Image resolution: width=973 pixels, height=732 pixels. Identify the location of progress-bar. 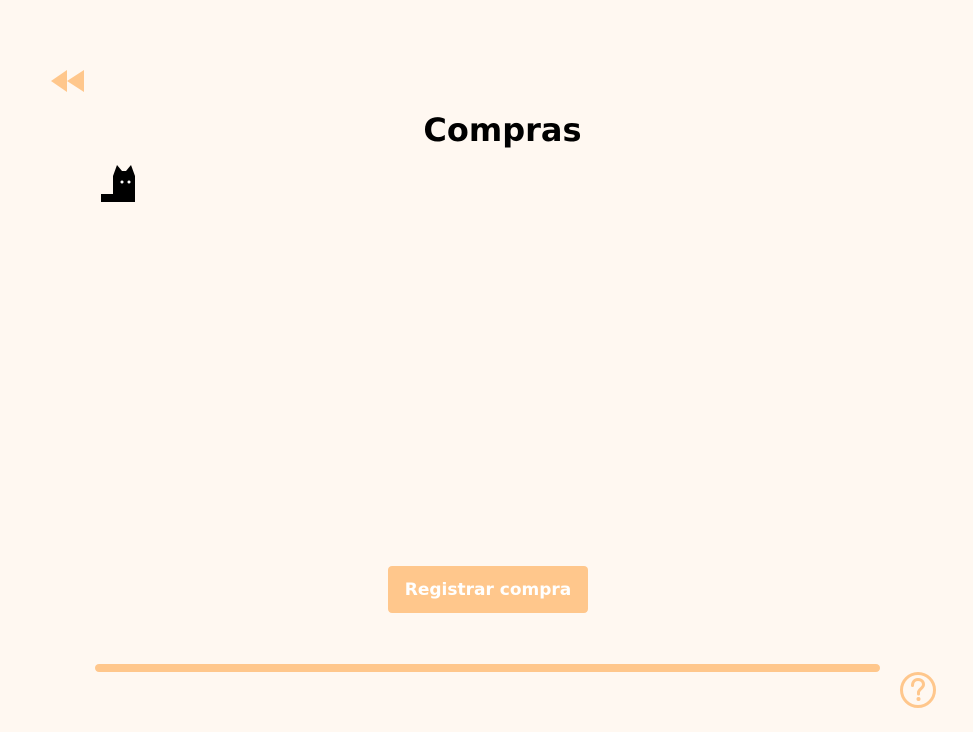
(487, 668).